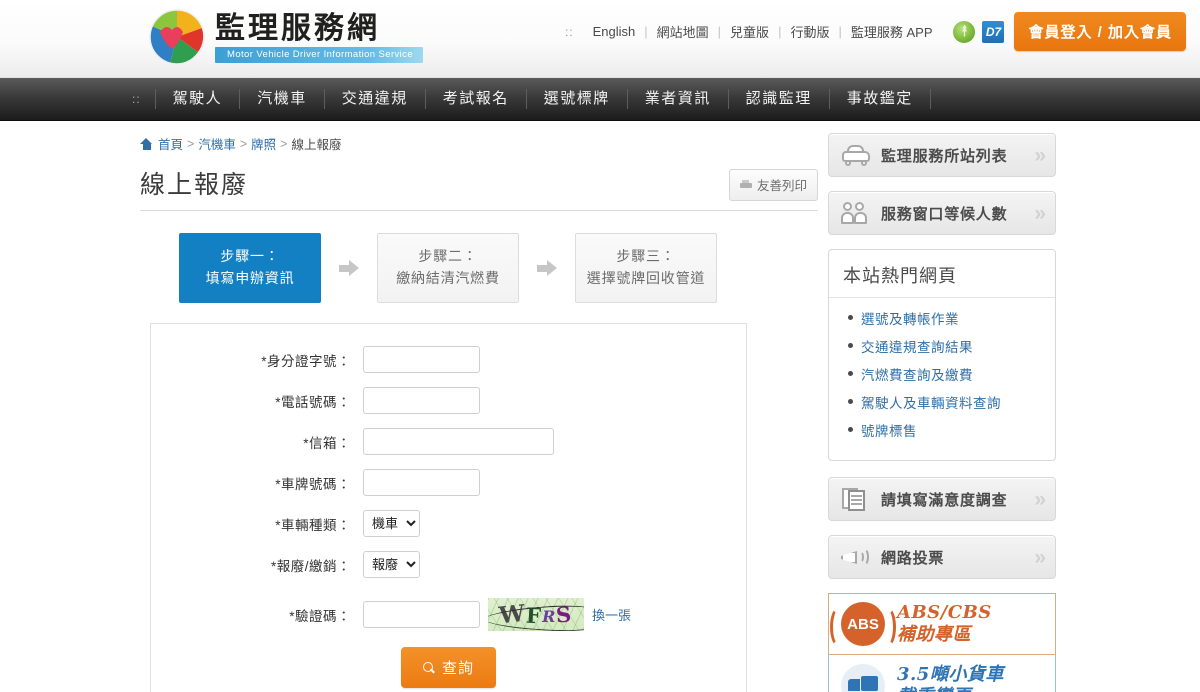 Image resolution: width=1200 pixels, height=692 pixels. I want to click on phone-input, so click(421, 400).